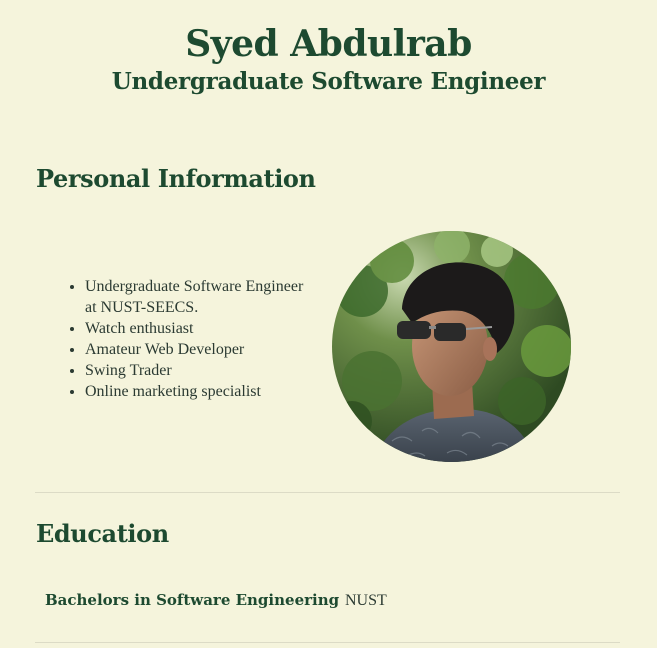  What do you see at coordinates (328, 44) in the screenshot?
I see `page-title: Syed Abdulrab` at bounding box center [328, 44].